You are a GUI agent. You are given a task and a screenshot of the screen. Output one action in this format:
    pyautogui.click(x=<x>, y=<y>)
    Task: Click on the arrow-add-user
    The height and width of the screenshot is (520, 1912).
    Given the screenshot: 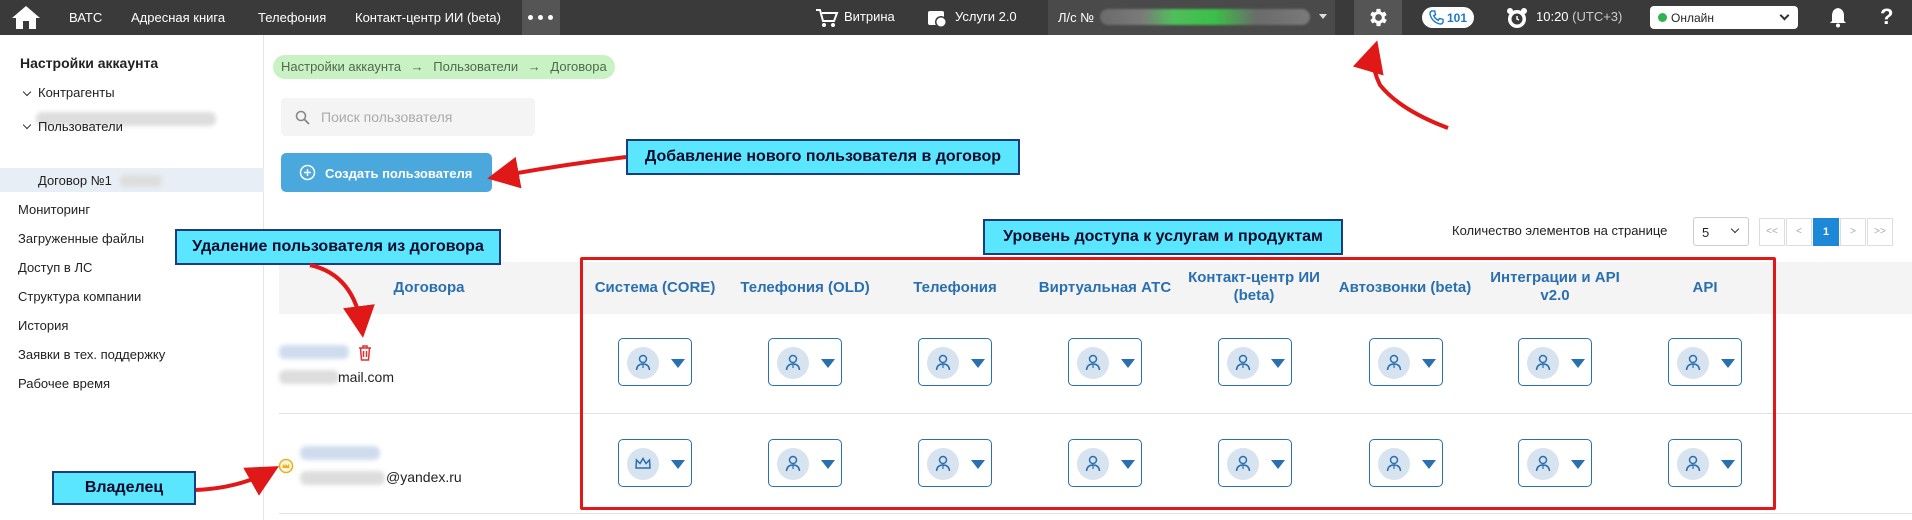 What is the action you would take?
    pyautogui.click(x=557, y=172)
    